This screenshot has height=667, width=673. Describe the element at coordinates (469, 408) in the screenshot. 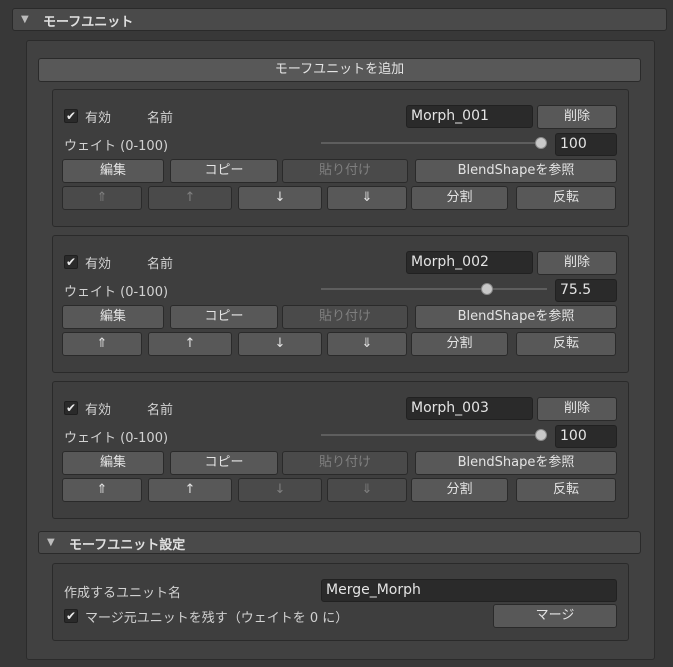

I see `unit-name-field: Morph_003` at that location.